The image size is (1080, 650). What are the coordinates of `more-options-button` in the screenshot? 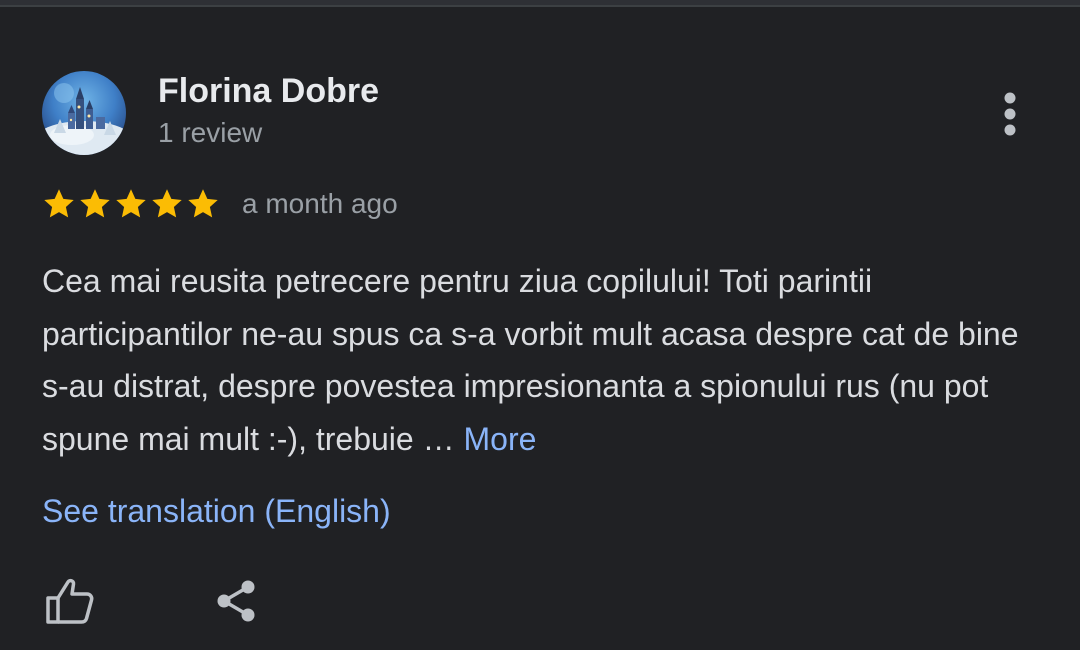 It's located at (1010, 114).